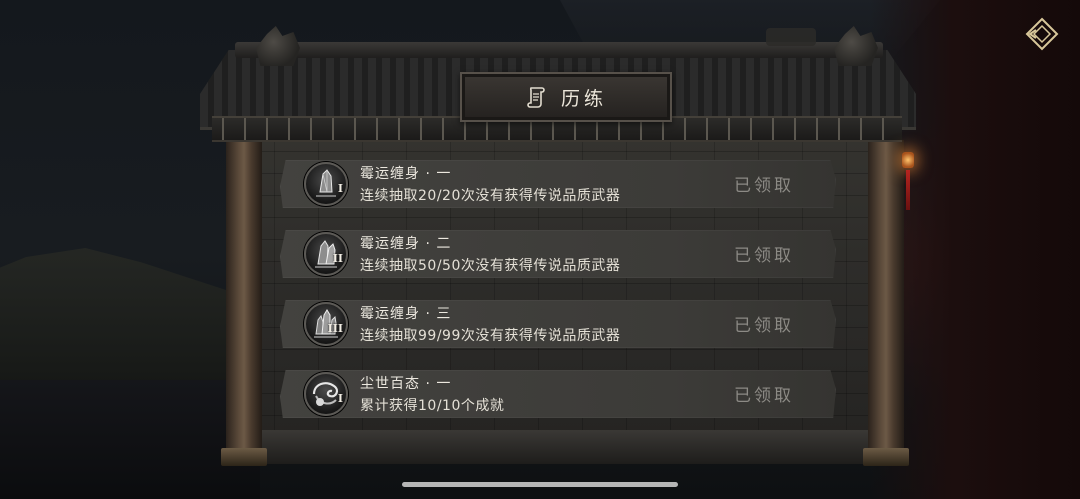  Describe the element at coordinates (244, 457) in the screenshot. I see `left-pillar-base` at that location.